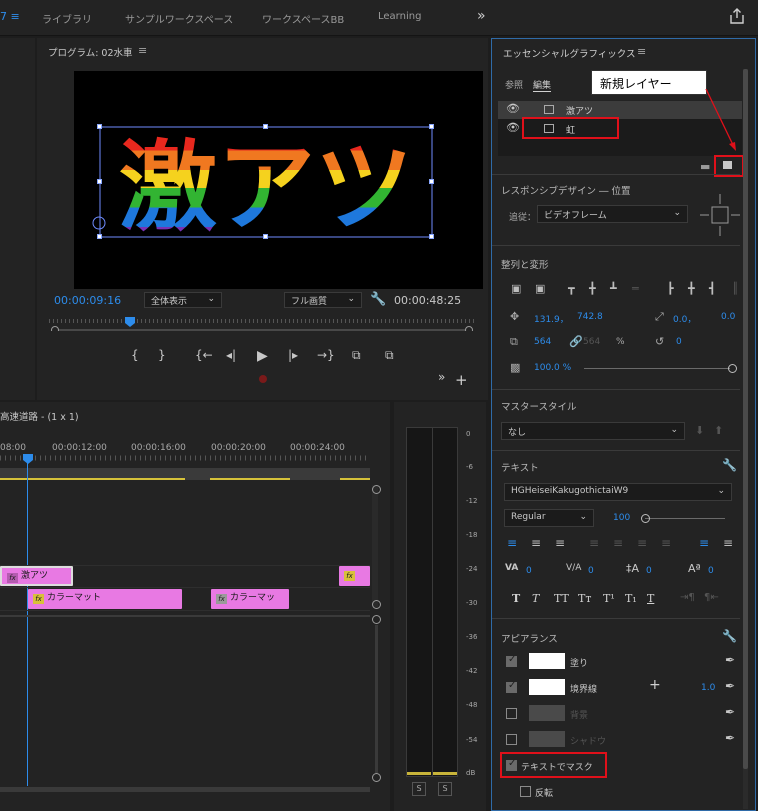 This screenshot has height=811, width=758. Describe the element at coordinates (727, 165) in the screenshot. I see `new-layer-icon` at that location.